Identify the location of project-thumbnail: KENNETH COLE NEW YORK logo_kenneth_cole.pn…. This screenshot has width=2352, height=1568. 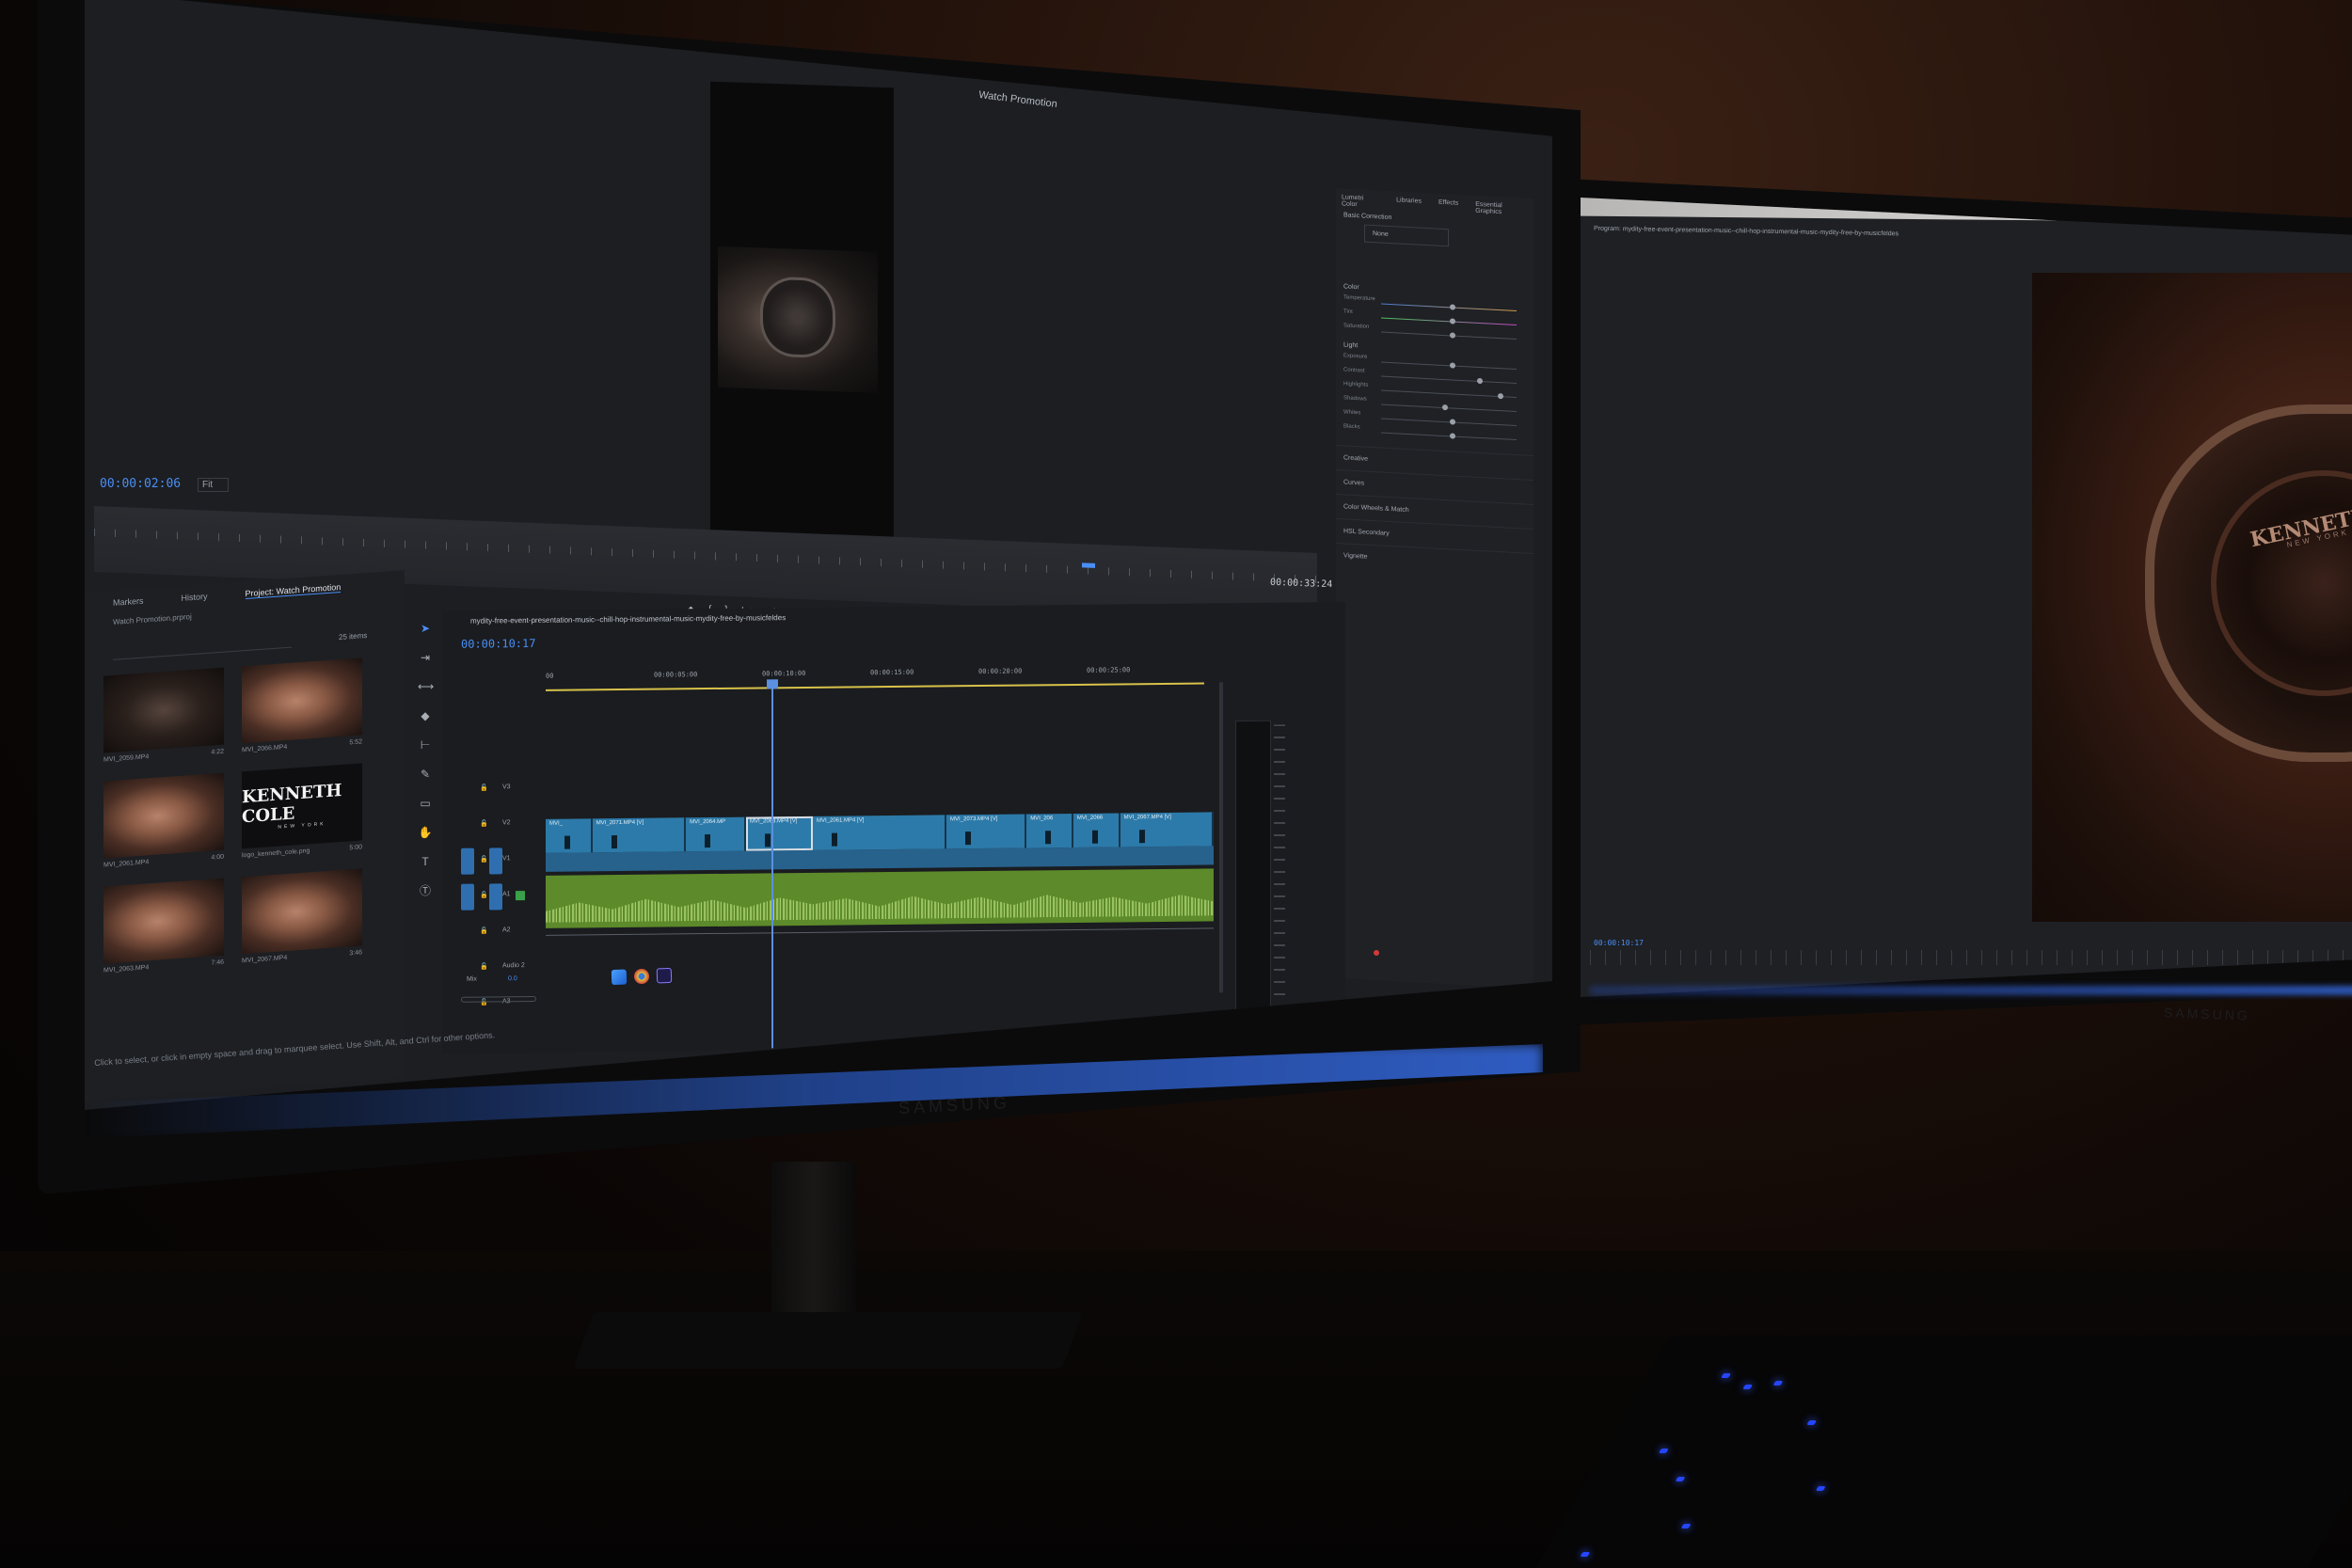
(305, 814).